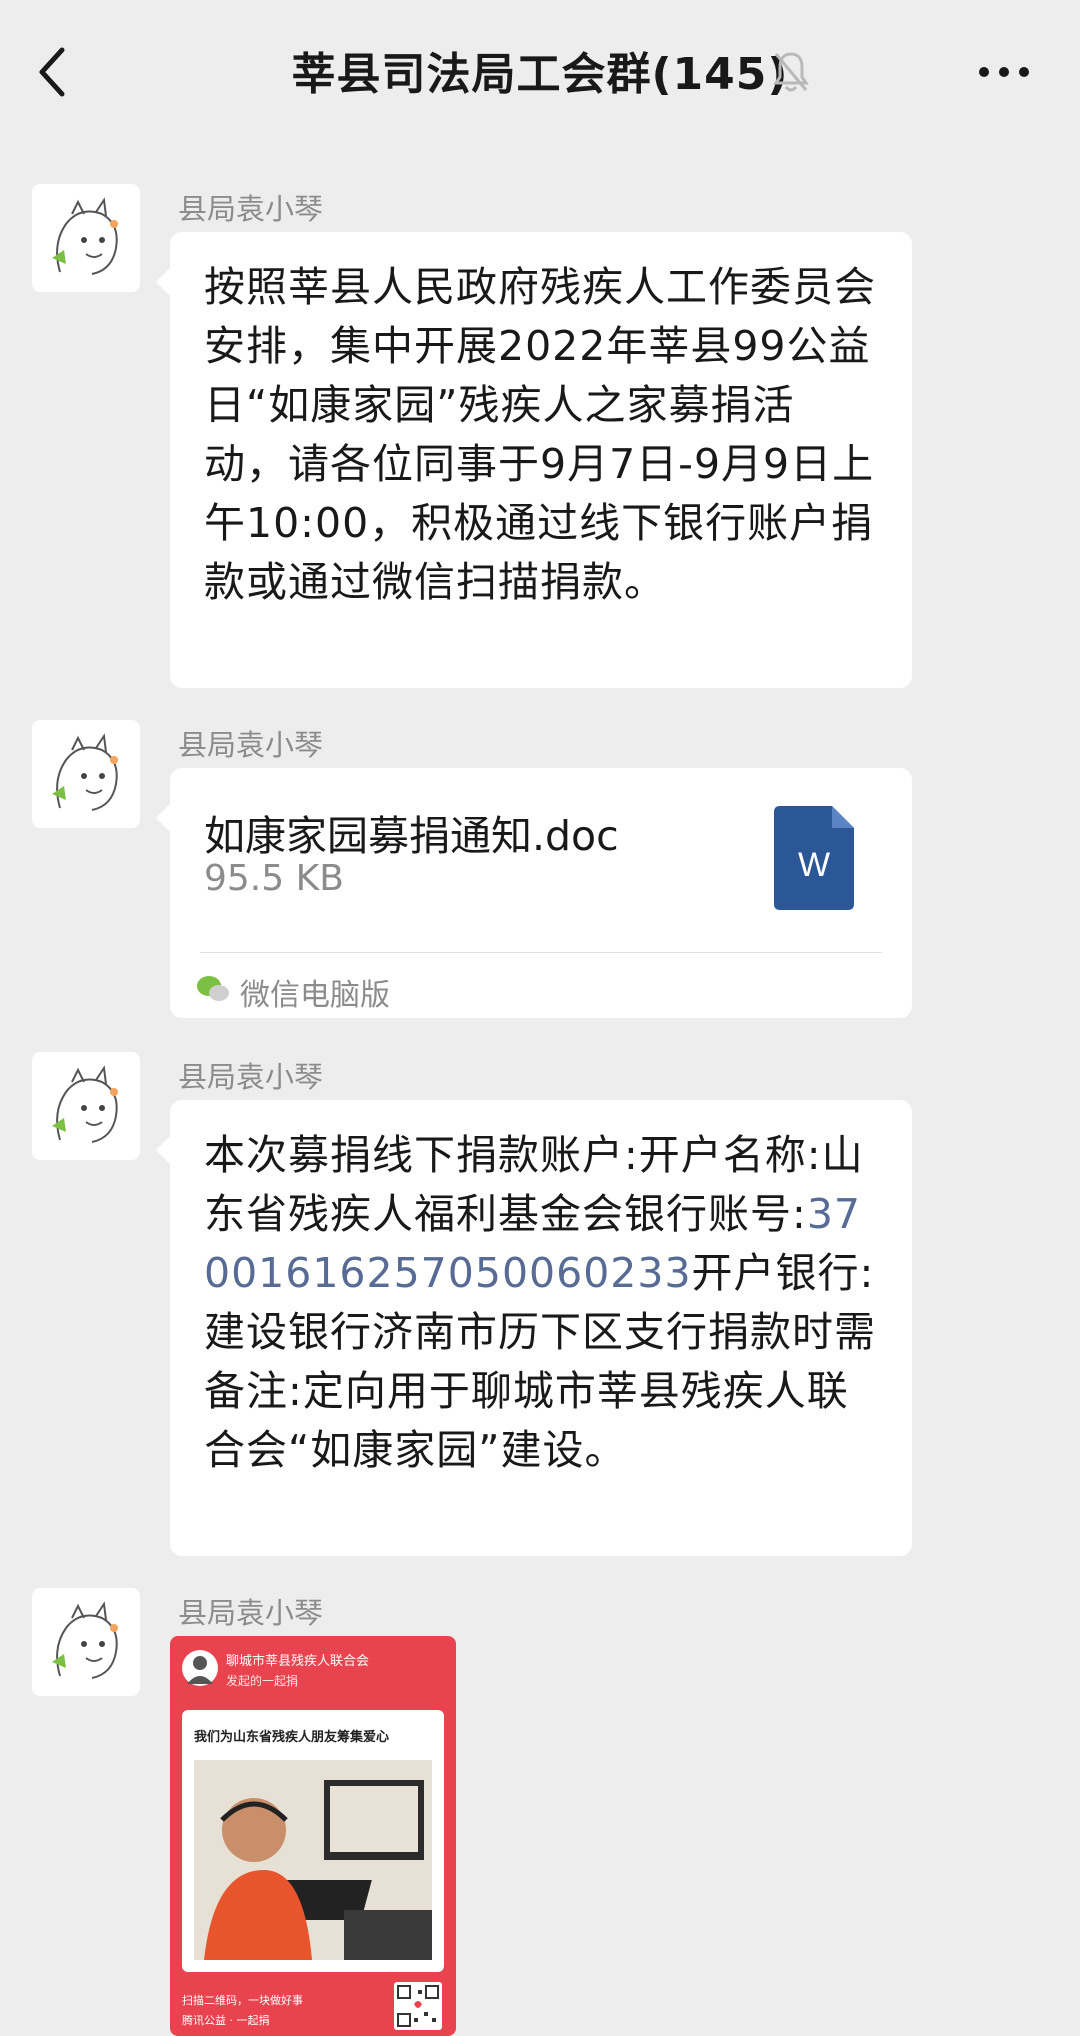 This screenshot has height=2036, width=1080. I want to click on file-source-label: 微信电脑版, so click(315, 995).